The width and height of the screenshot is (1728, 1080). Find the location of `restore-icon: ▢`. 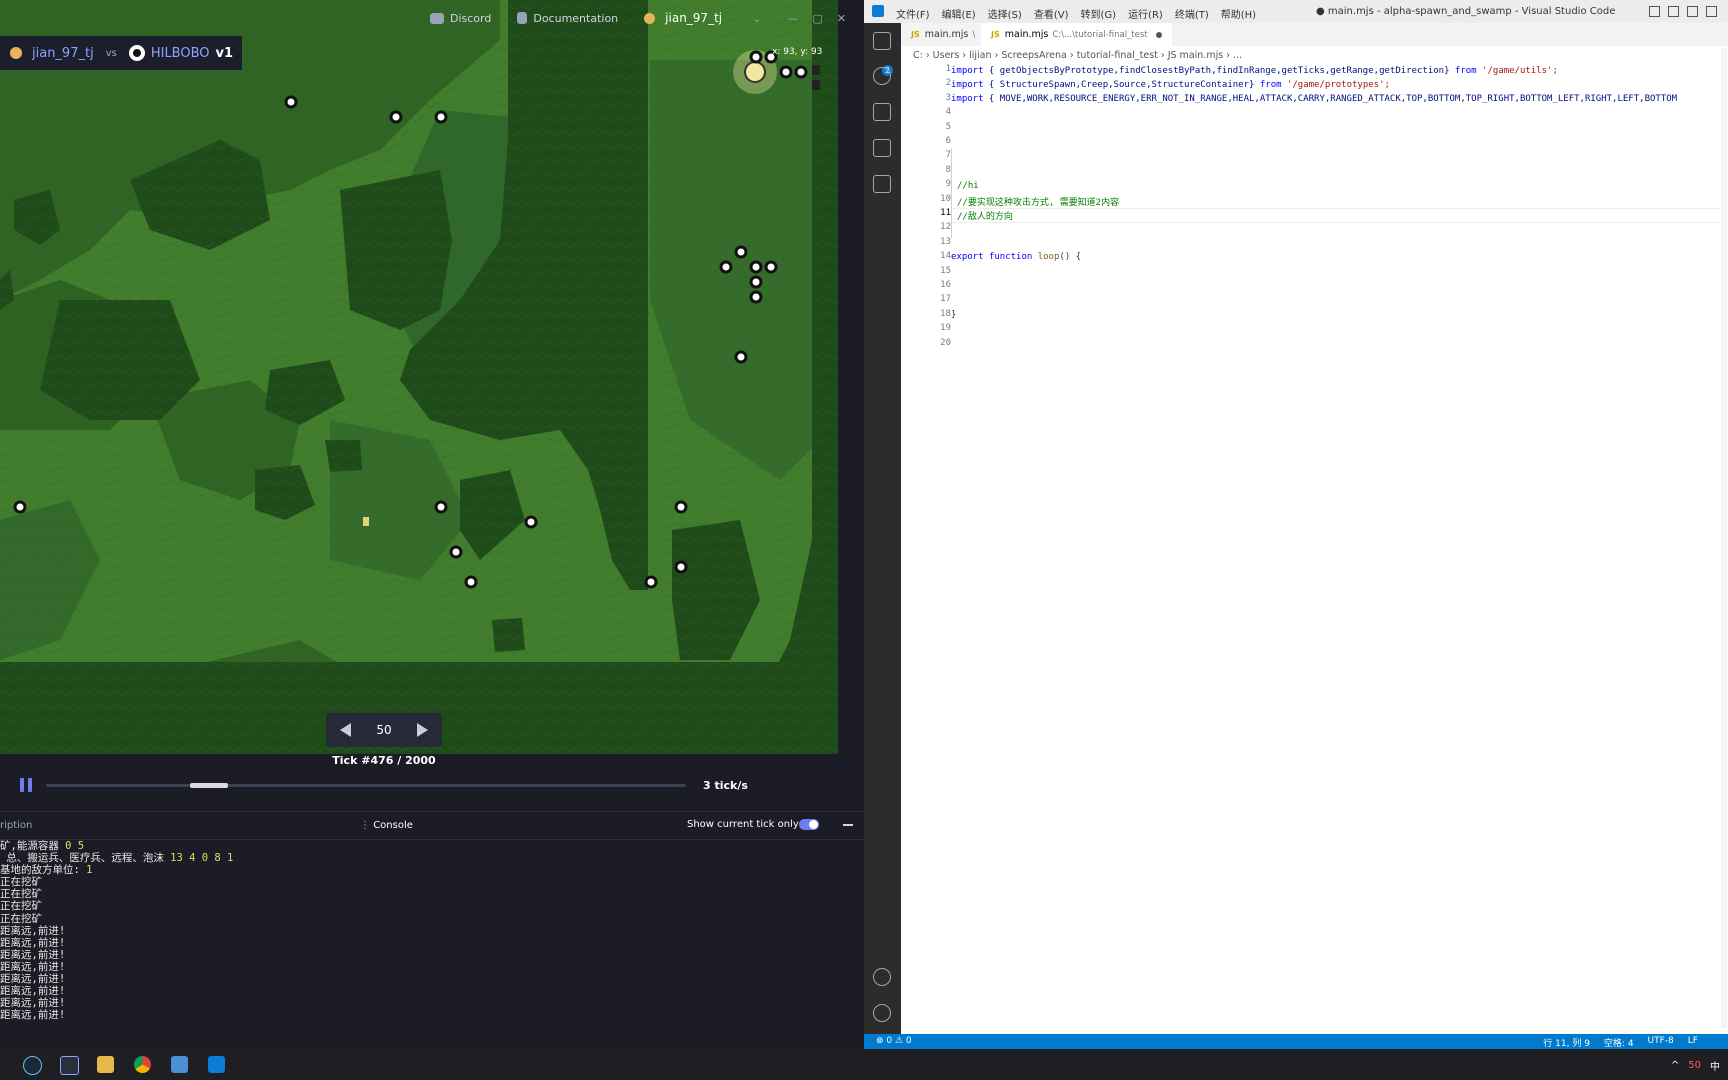

restore-icon: ▢ is located at coordinates (817, 18).